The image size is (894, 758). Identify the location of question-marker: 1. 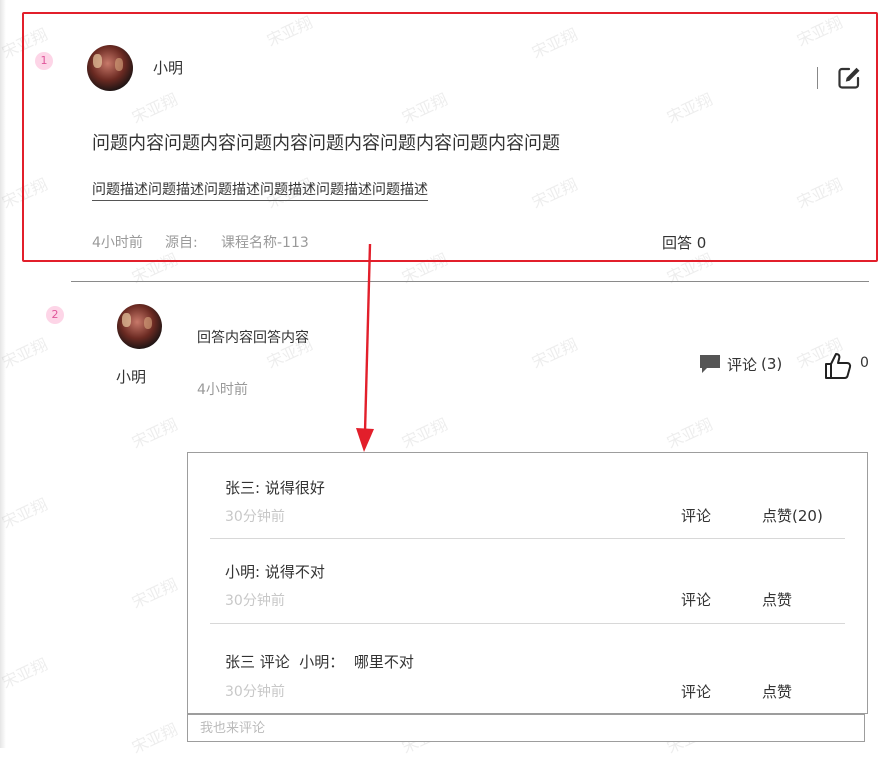
(44, 61).